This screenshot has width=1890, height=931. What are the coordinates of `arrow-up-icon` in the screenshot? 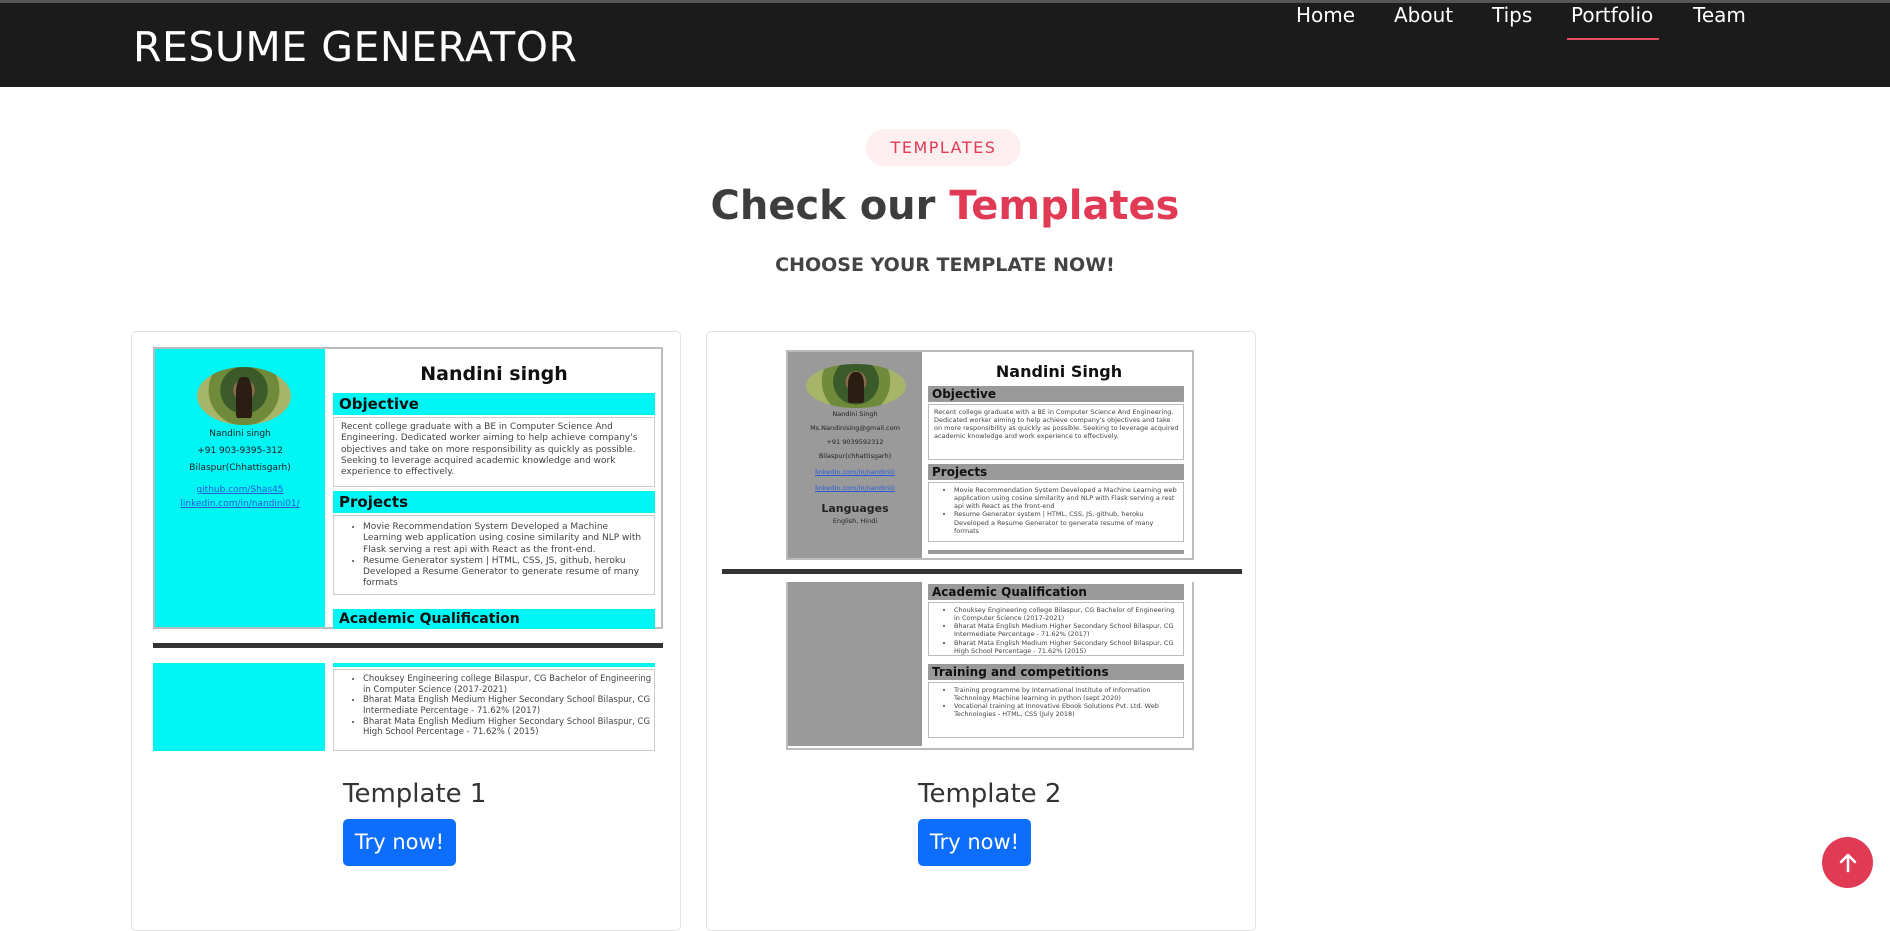 It's located at (1847, 862).